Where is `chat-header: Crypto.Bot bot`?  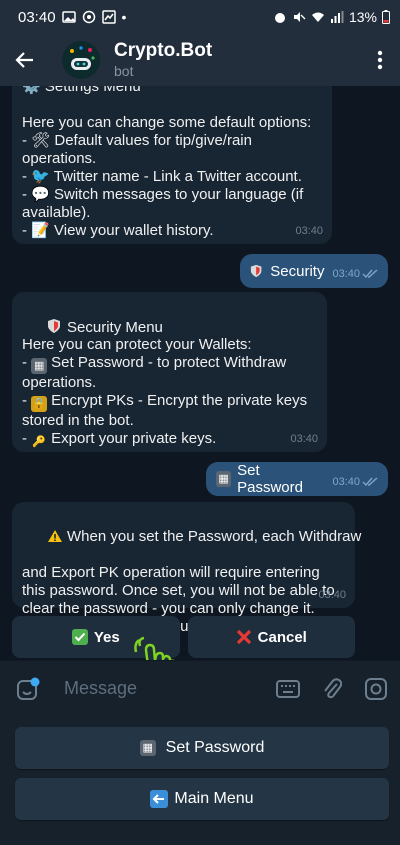
chat-header: Crypto.Bot bot is located at coordinates (200, 60).